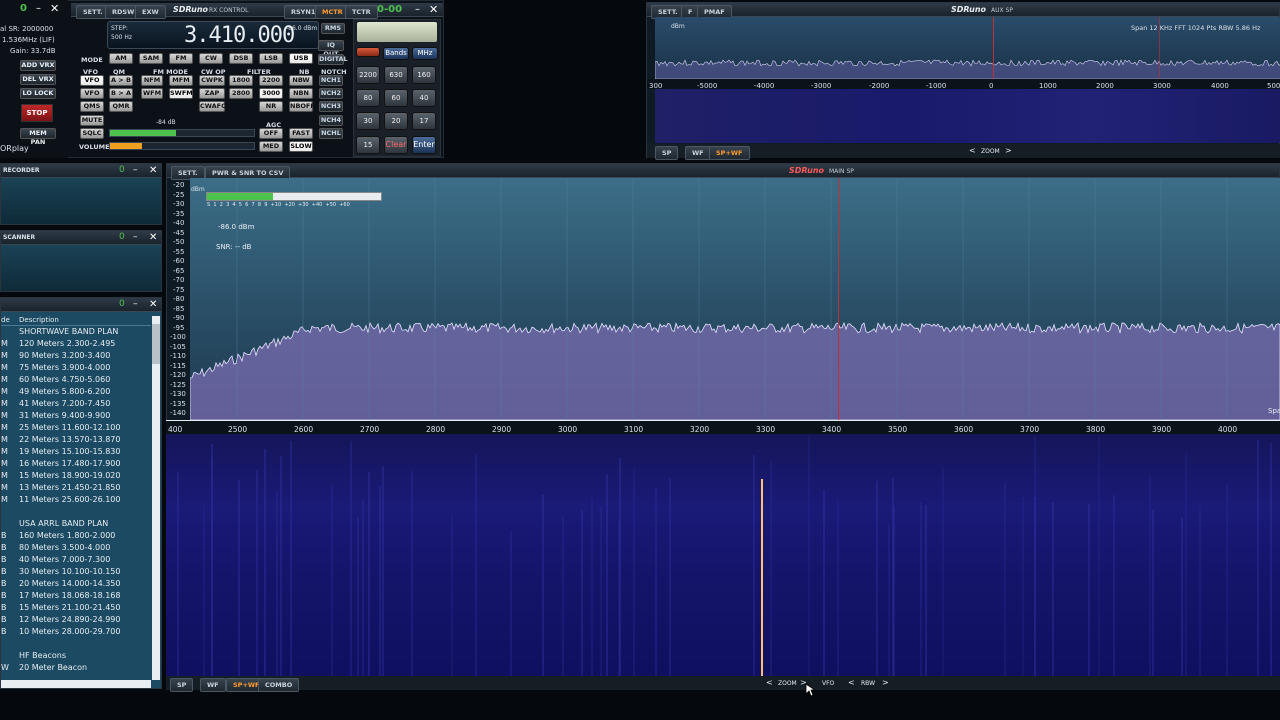 The image size is (1280, 720). What do you see at coordinates (331, 120) in the screenshot?
I see `nch4-button: NCH4` at bounding box center [331, 120].